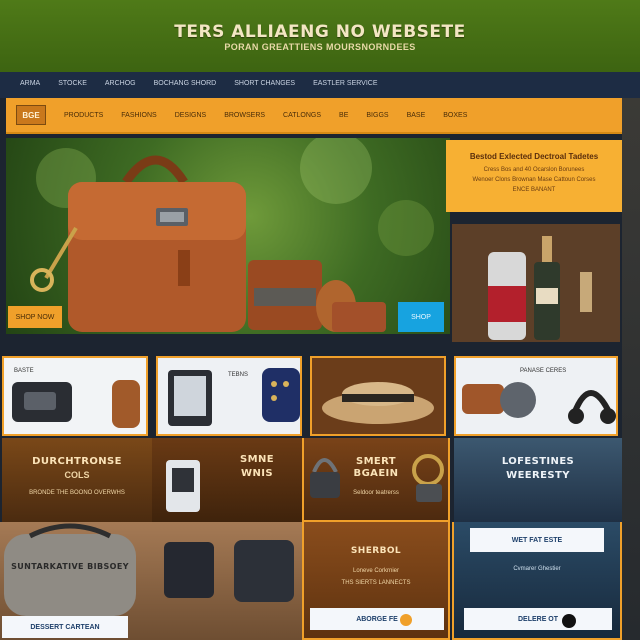 The width and height of the screenshot is (640, 640). I want to click on orange-dot-icon, so click(406, 620).